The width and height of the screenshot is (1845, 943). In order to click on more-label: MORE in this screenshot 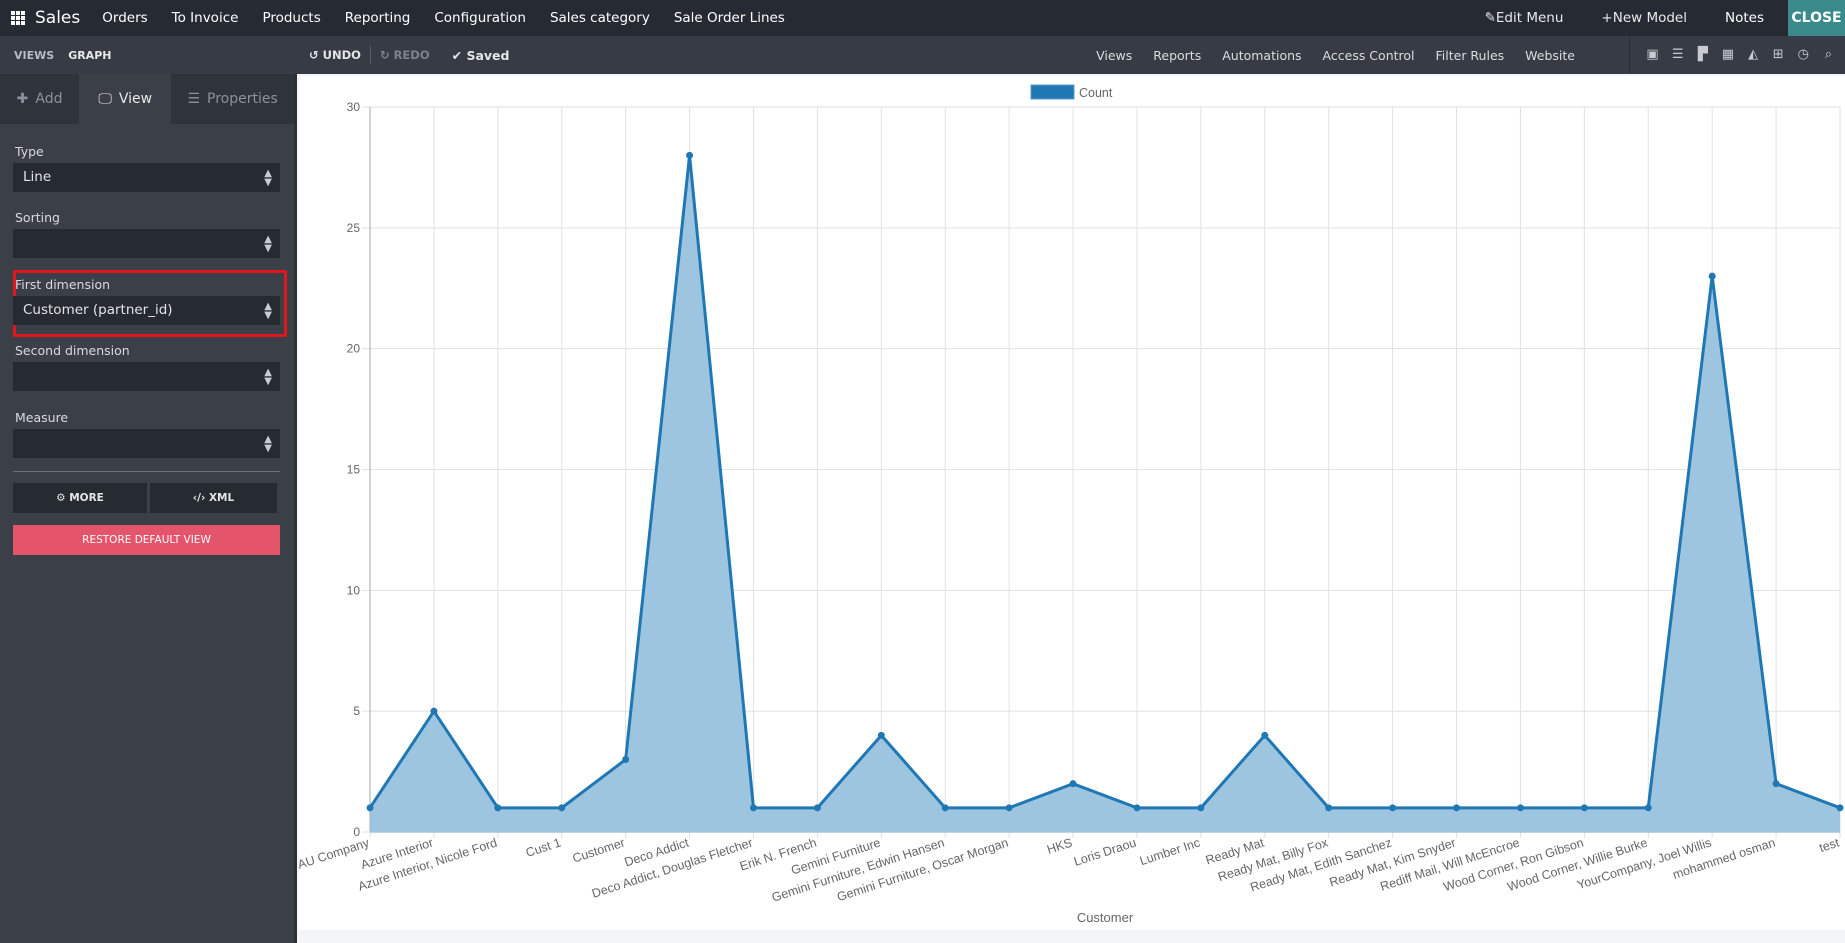, I will do `click(86, 498)`.